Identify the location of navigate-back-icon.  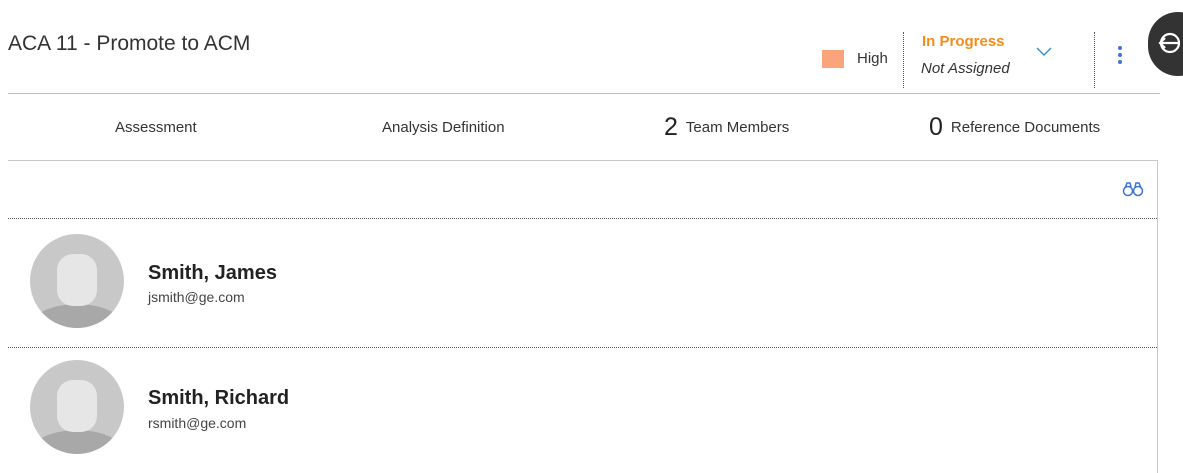
(1169, 43).